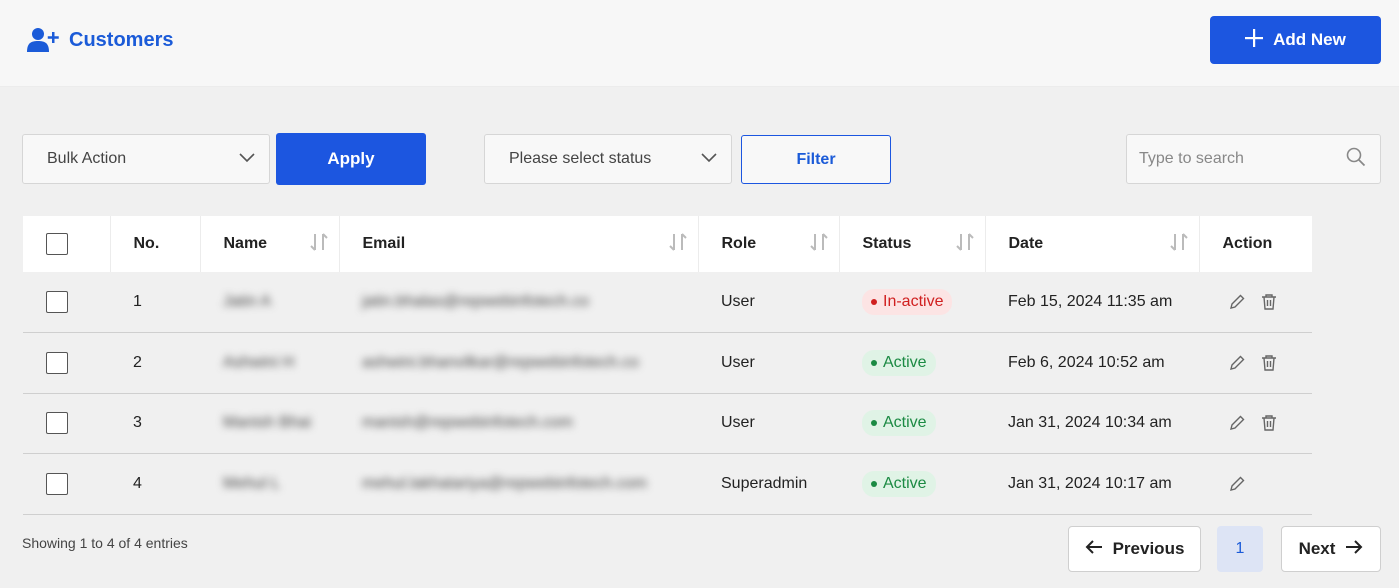 The image size is (1399, 588). I want to click on add-new-label: Add New, so click(1309, 39).